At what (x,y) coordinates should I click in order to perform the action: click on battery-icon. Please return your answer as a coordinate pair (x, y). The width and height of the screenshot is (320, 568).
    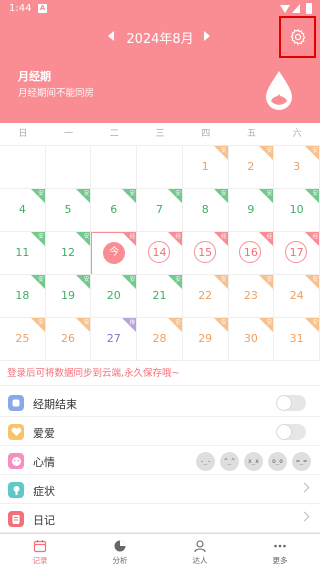
    Looking at the image, I should click on (309, 8).